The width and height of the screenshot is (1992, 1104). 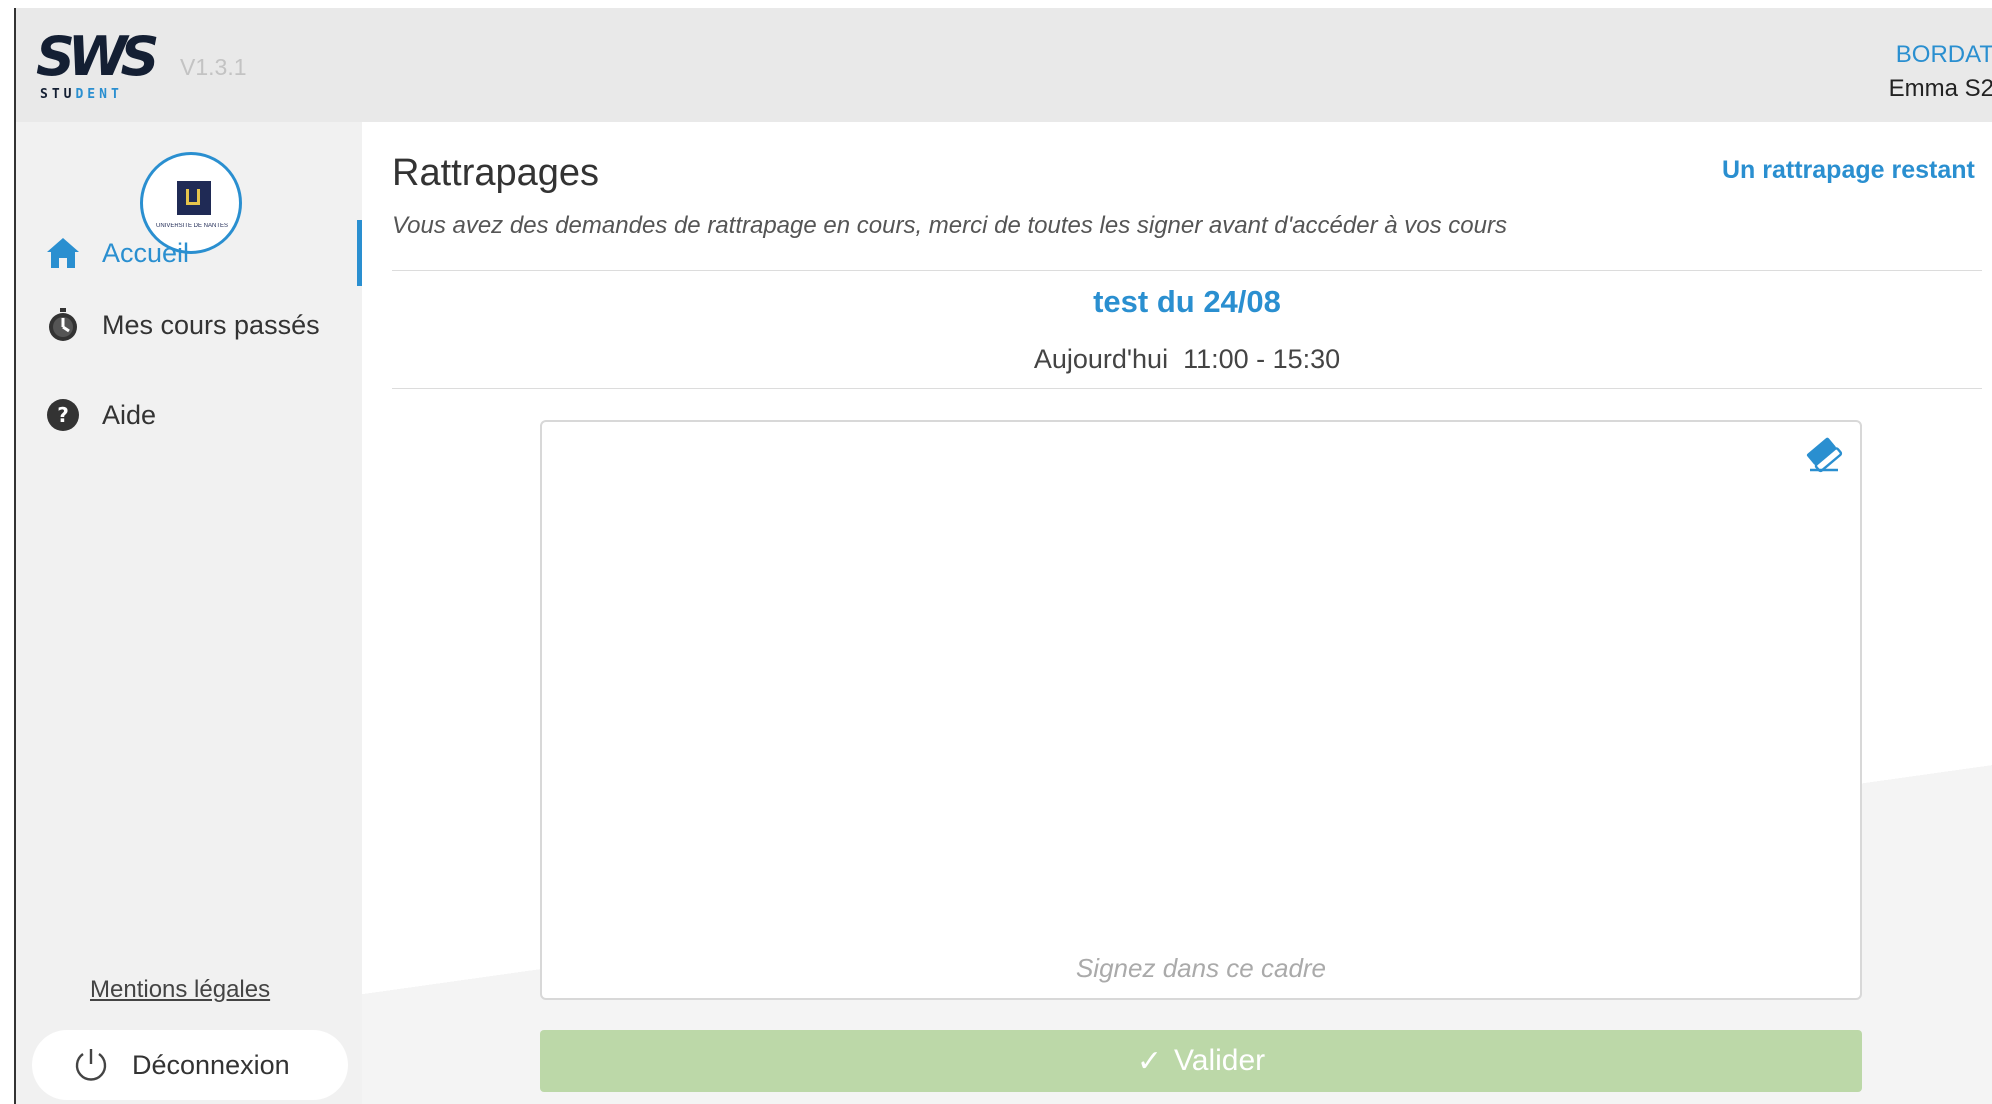 I want to click on logo-subtitle: STUDENT, so click(x=81, y=95).